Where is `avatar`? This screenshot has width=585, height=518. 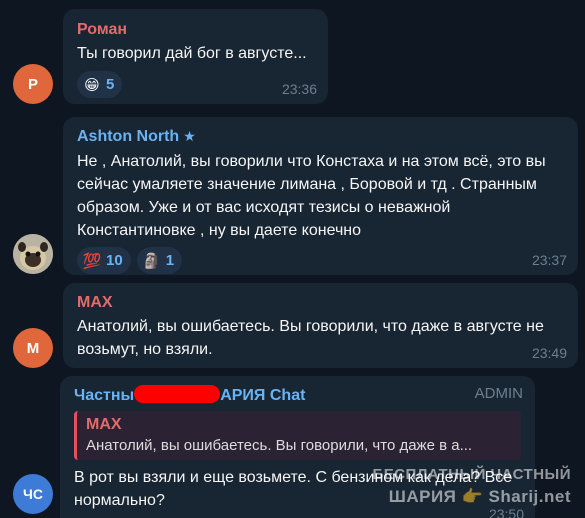
avatar is located at coordinates (33, 254).